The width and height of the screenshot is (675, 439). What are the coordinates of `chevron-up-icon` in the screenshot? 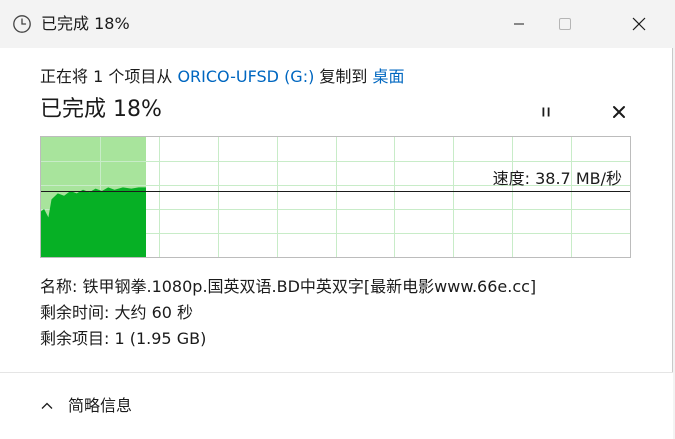 It's located at (47, 405).